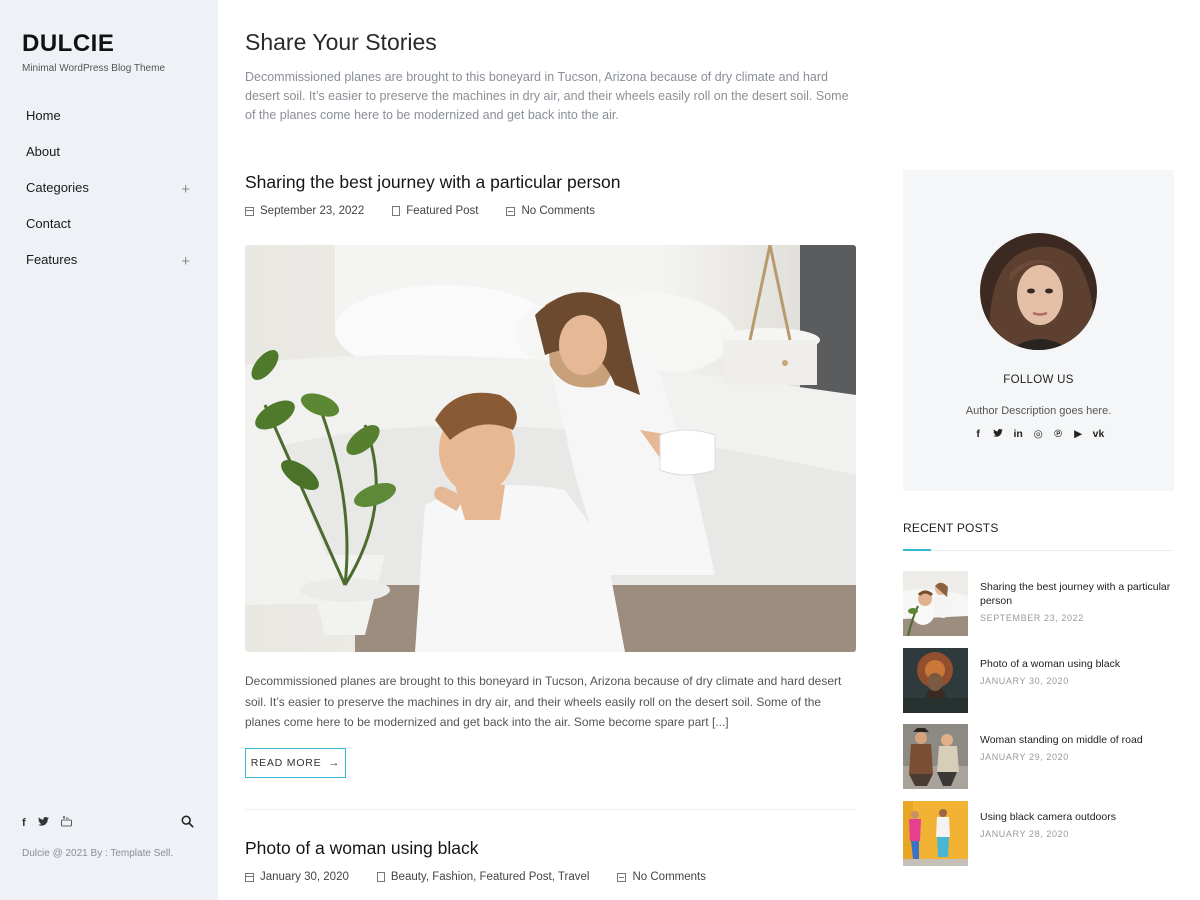  Describe the element at coordinates (1077, 817) in the screenshot. I see `recent-post-title: Using black camera outdoors` at that location.